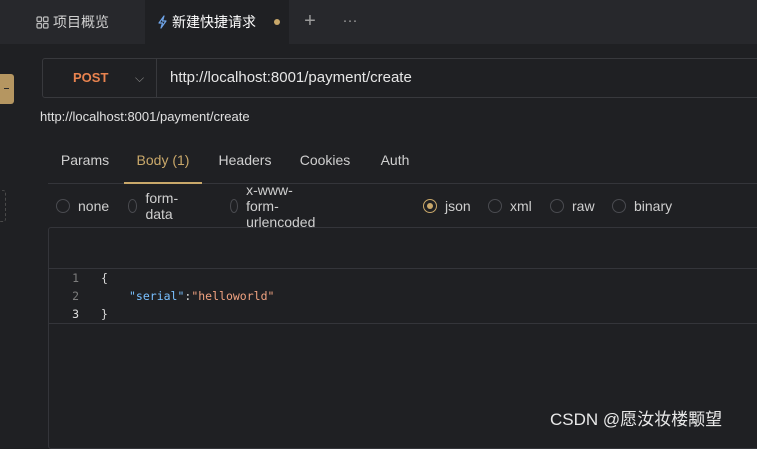 This screenshot has width=757, height=449. What do you see at coordinates (75, 296) in the screenshot?
I see `line-number: 2` at bounding box center [75, 296].